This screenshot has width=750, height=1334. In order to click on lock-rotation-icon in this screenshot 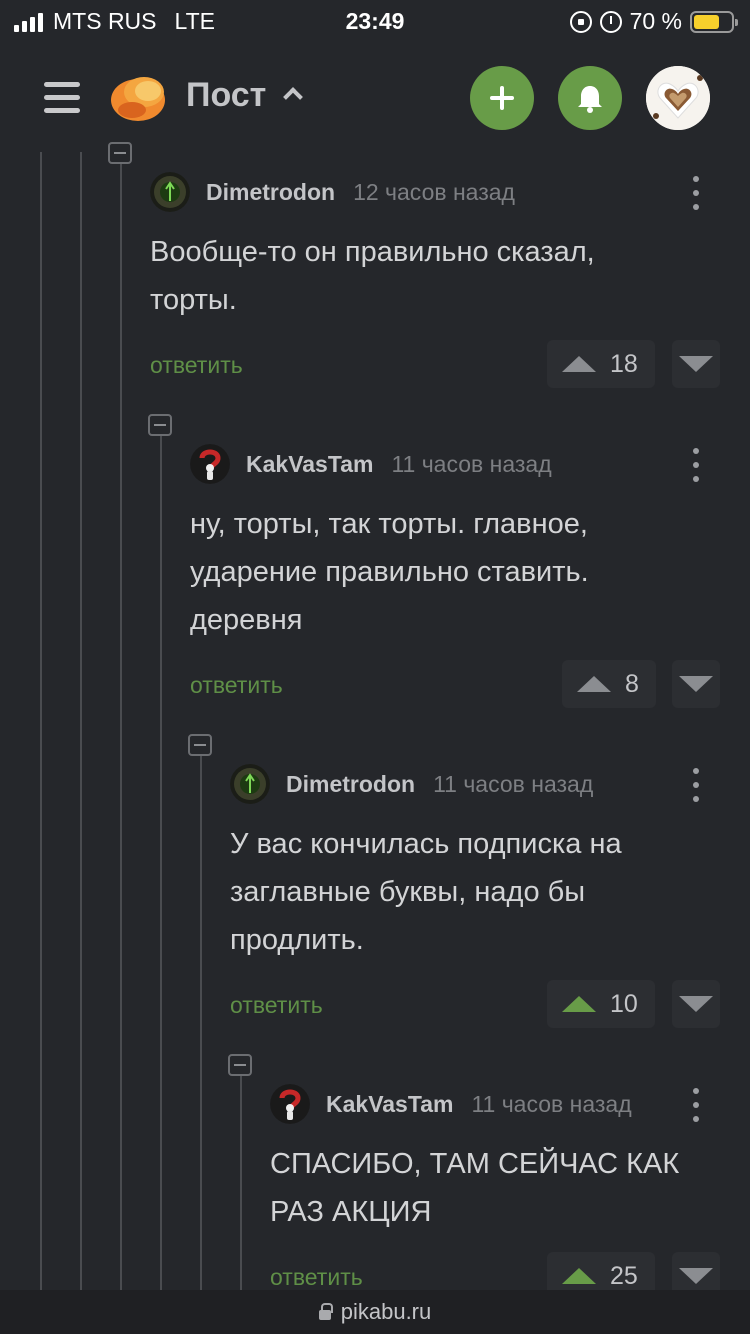, I will do `click(580, 21)`.